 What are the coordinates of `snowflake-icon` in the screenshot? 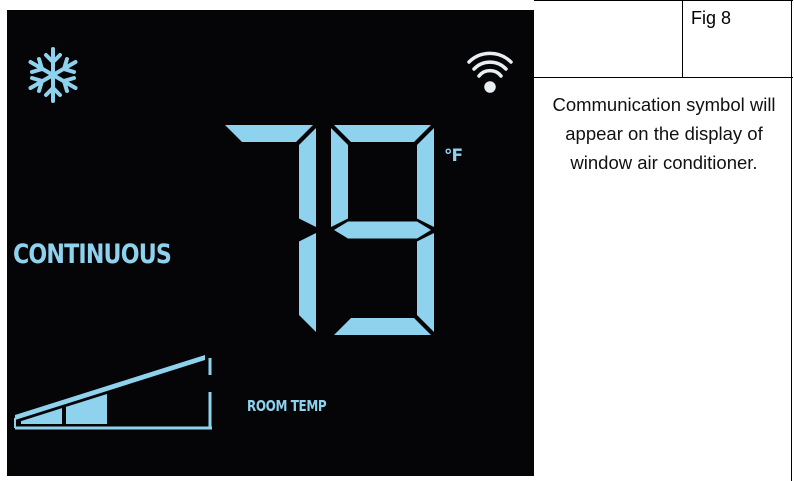 It's located at (53, 75).